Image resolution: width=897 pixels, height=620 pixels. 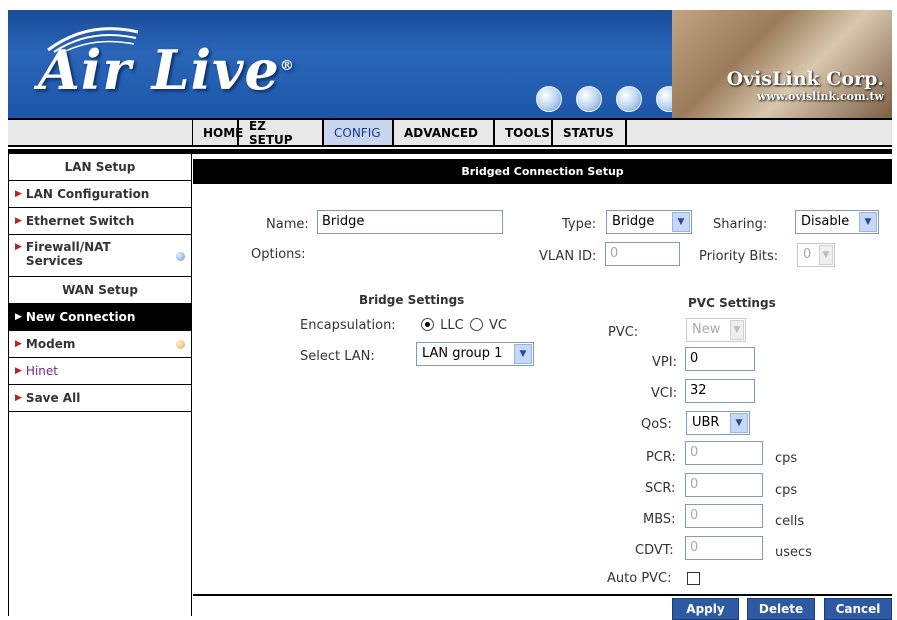 What do you see at coordinates (462, 353) in the screenshot?
I see `select-lan-value: LAN group 1` at bounding box center [462, 353].